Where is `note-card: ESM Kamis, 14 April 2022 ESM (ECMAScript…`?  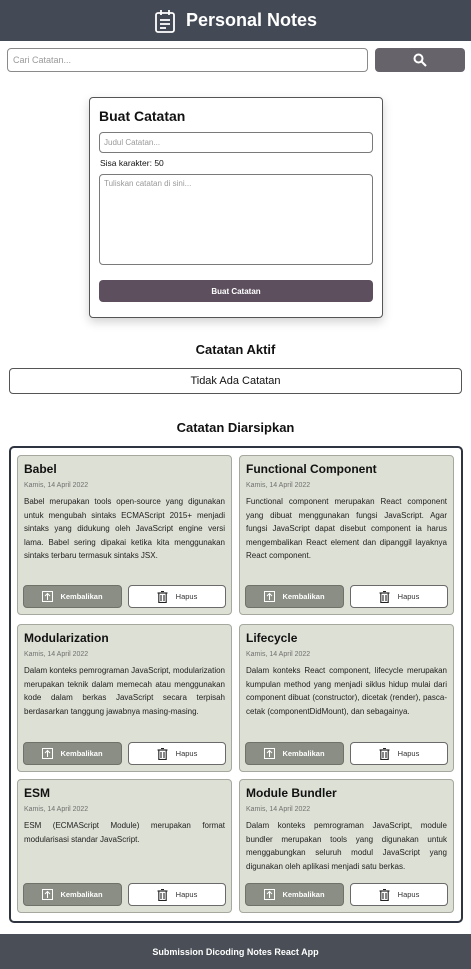
note-card: ESM Kamis, 14 April 2022 ESM (ECMAScript… is located at coordinates (124, 846).